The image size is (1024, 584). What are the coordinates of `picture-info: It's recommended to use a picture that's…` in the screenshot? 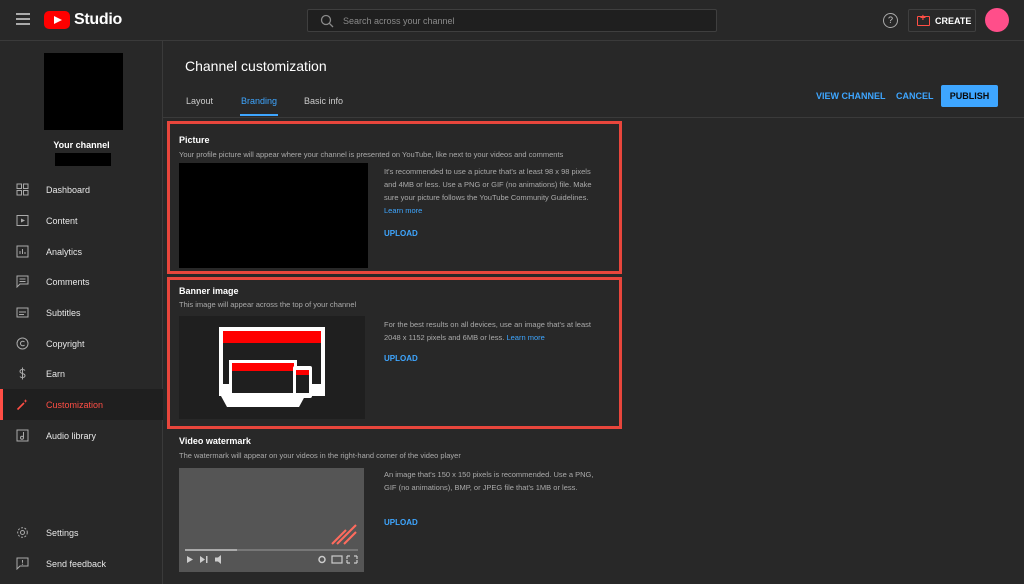 It's located at (494, 191).